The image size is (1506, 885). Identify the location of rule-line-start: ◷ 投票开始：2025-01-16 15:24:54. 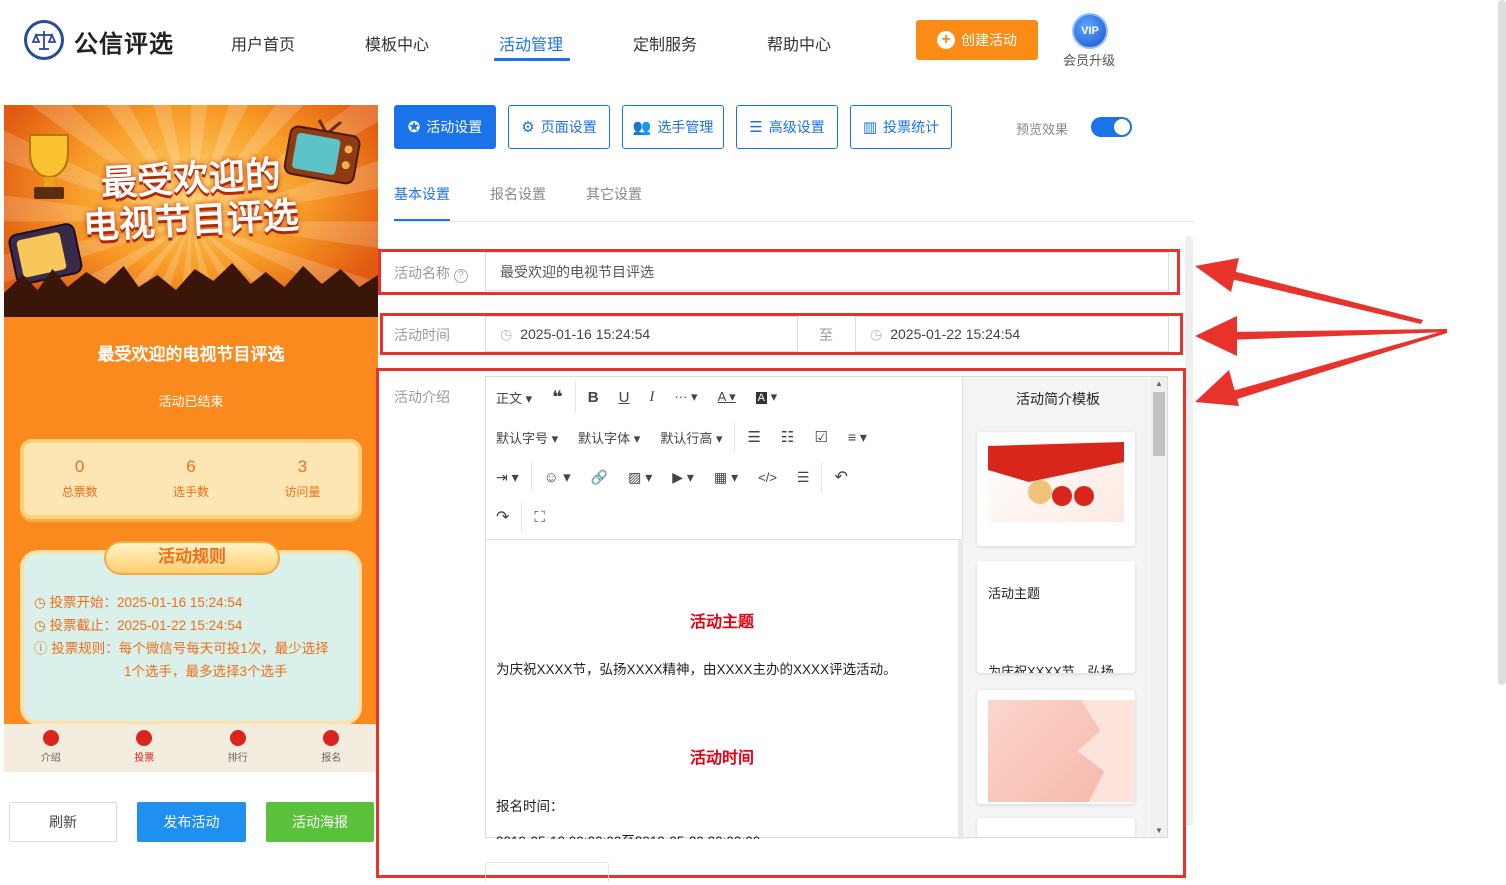
(138, 602).